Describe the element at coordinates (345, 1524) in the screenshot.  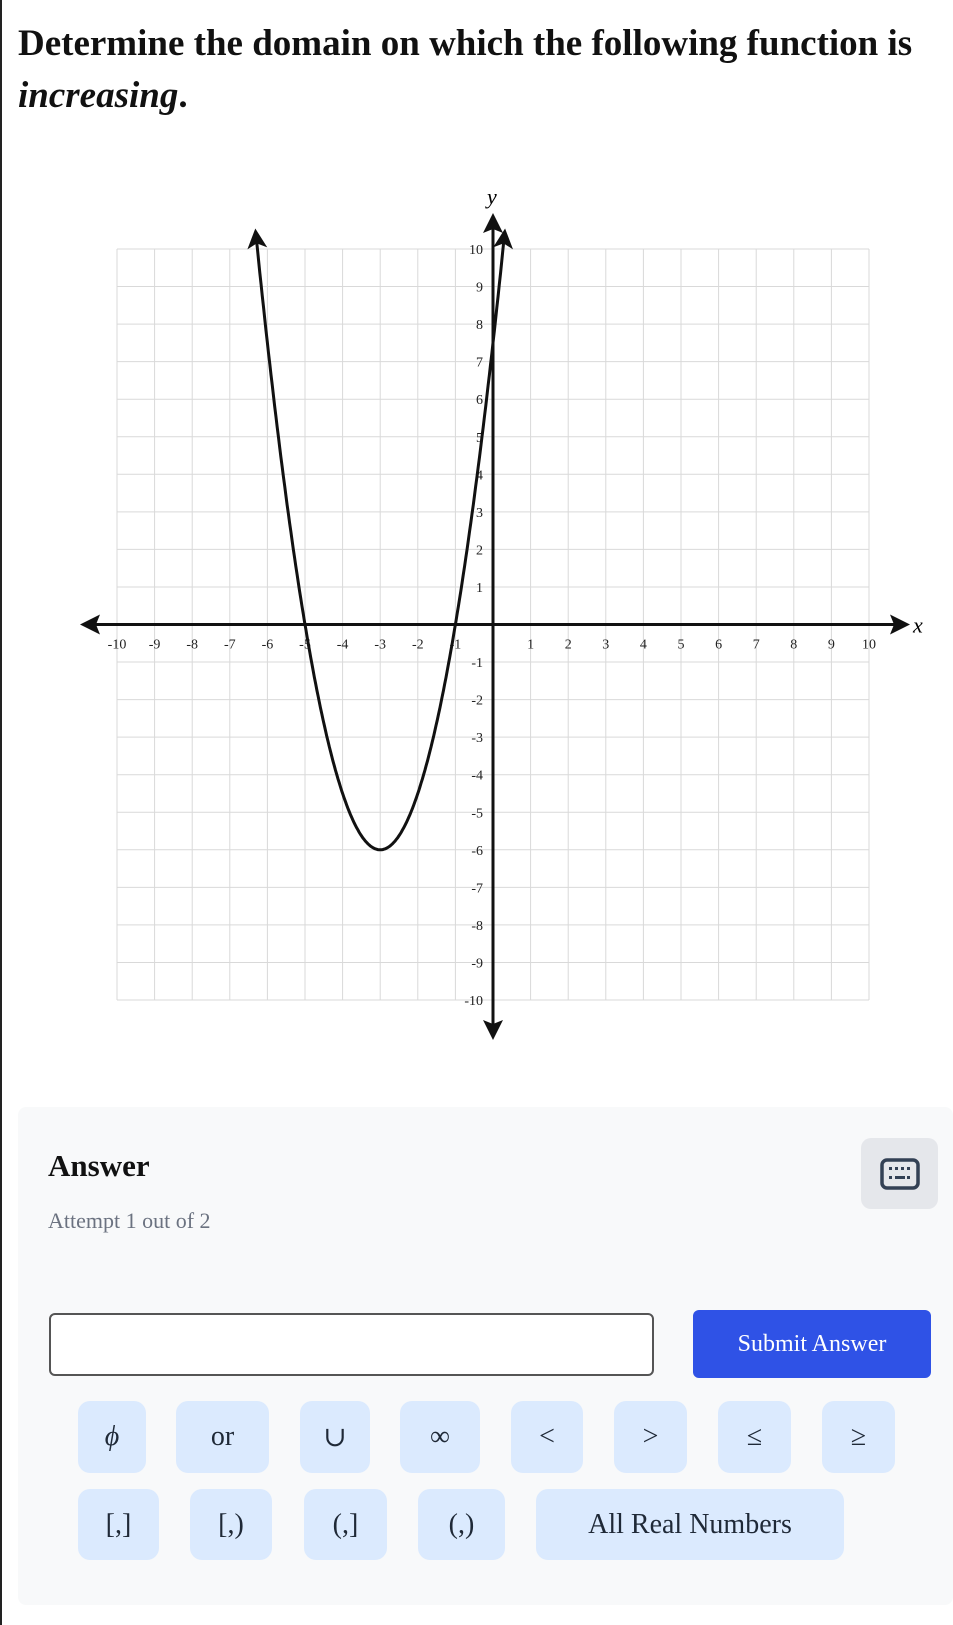
I see `key-open-closed: (,]` at that location.